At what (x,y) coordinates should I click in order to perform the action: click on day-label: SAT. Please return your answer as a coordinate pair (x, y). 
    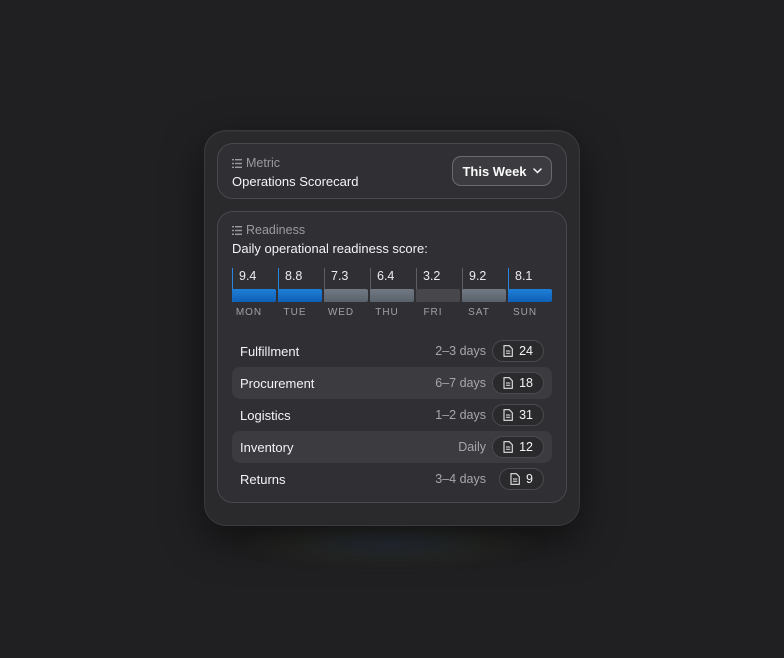
    Looking at the image, I should click on (479, 312).